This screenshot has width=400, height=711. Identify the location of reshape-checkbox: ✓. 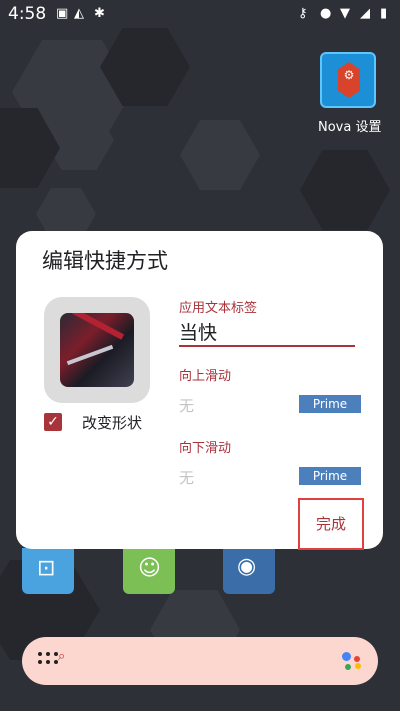
(53, 422).